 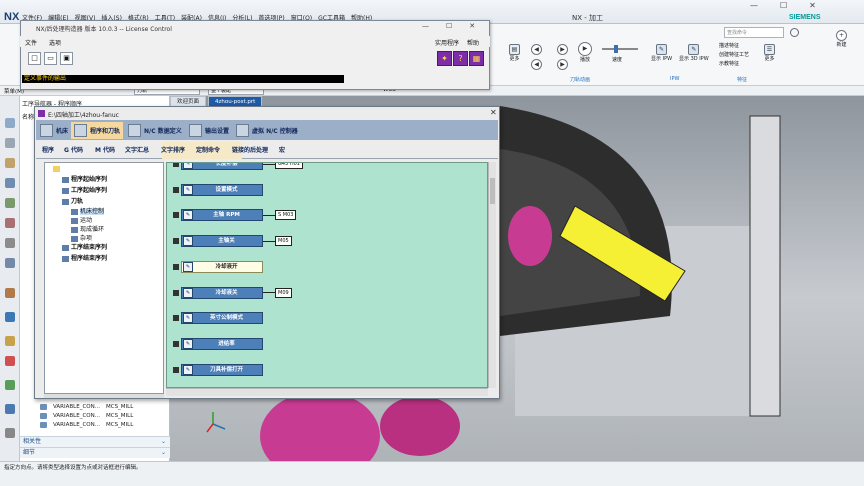 I want to click on navigator-icon, so click(x=10, y=123).